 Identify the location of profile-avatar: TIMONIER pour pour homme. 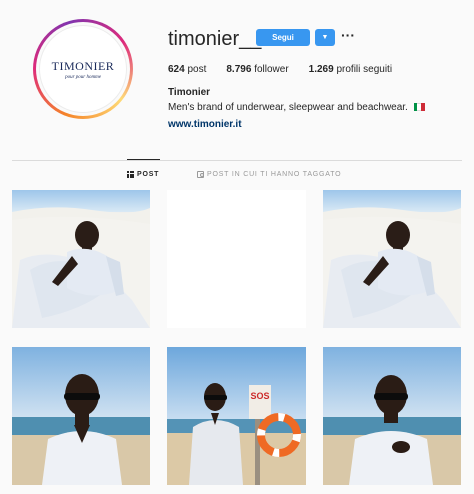
(83, 69).